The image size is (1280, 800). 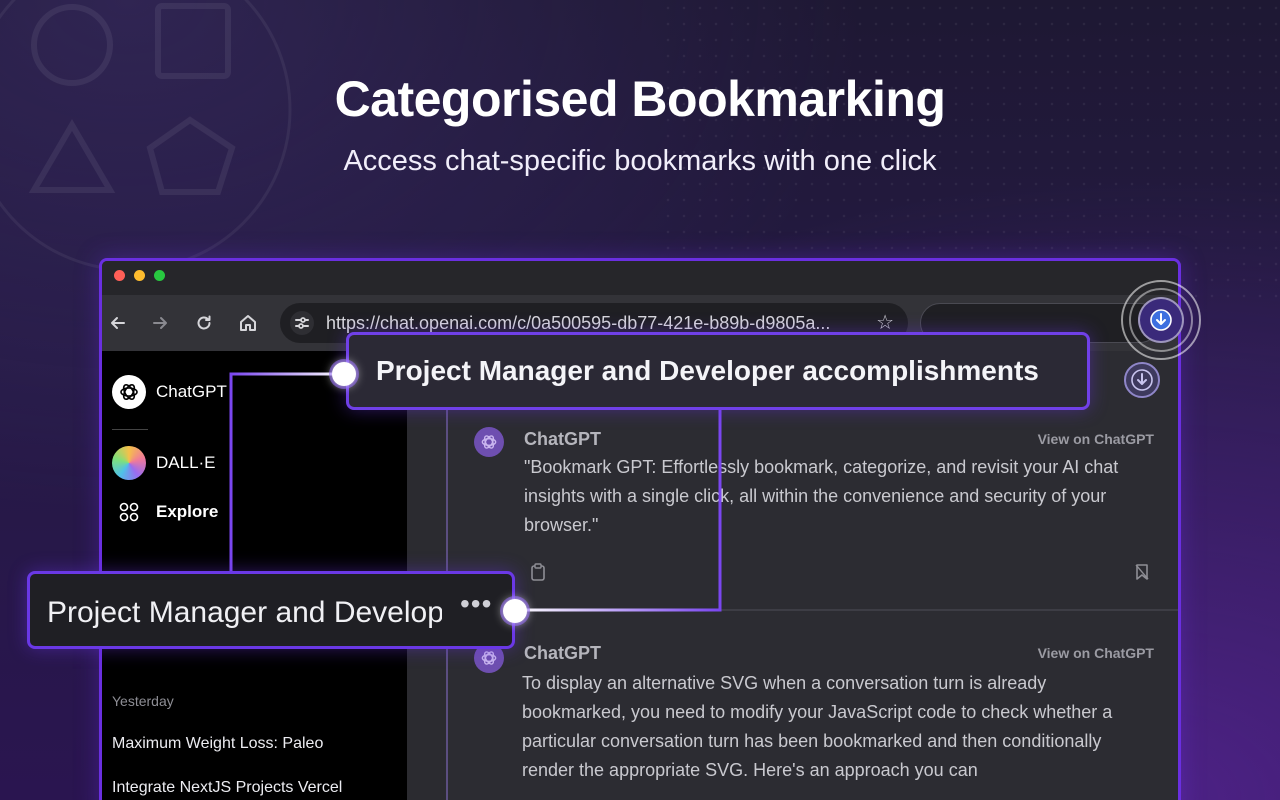 What do you see at coordinates (129, 463) in the screenshot?
I see `dalle-icon` at bounding box center [129, 463].